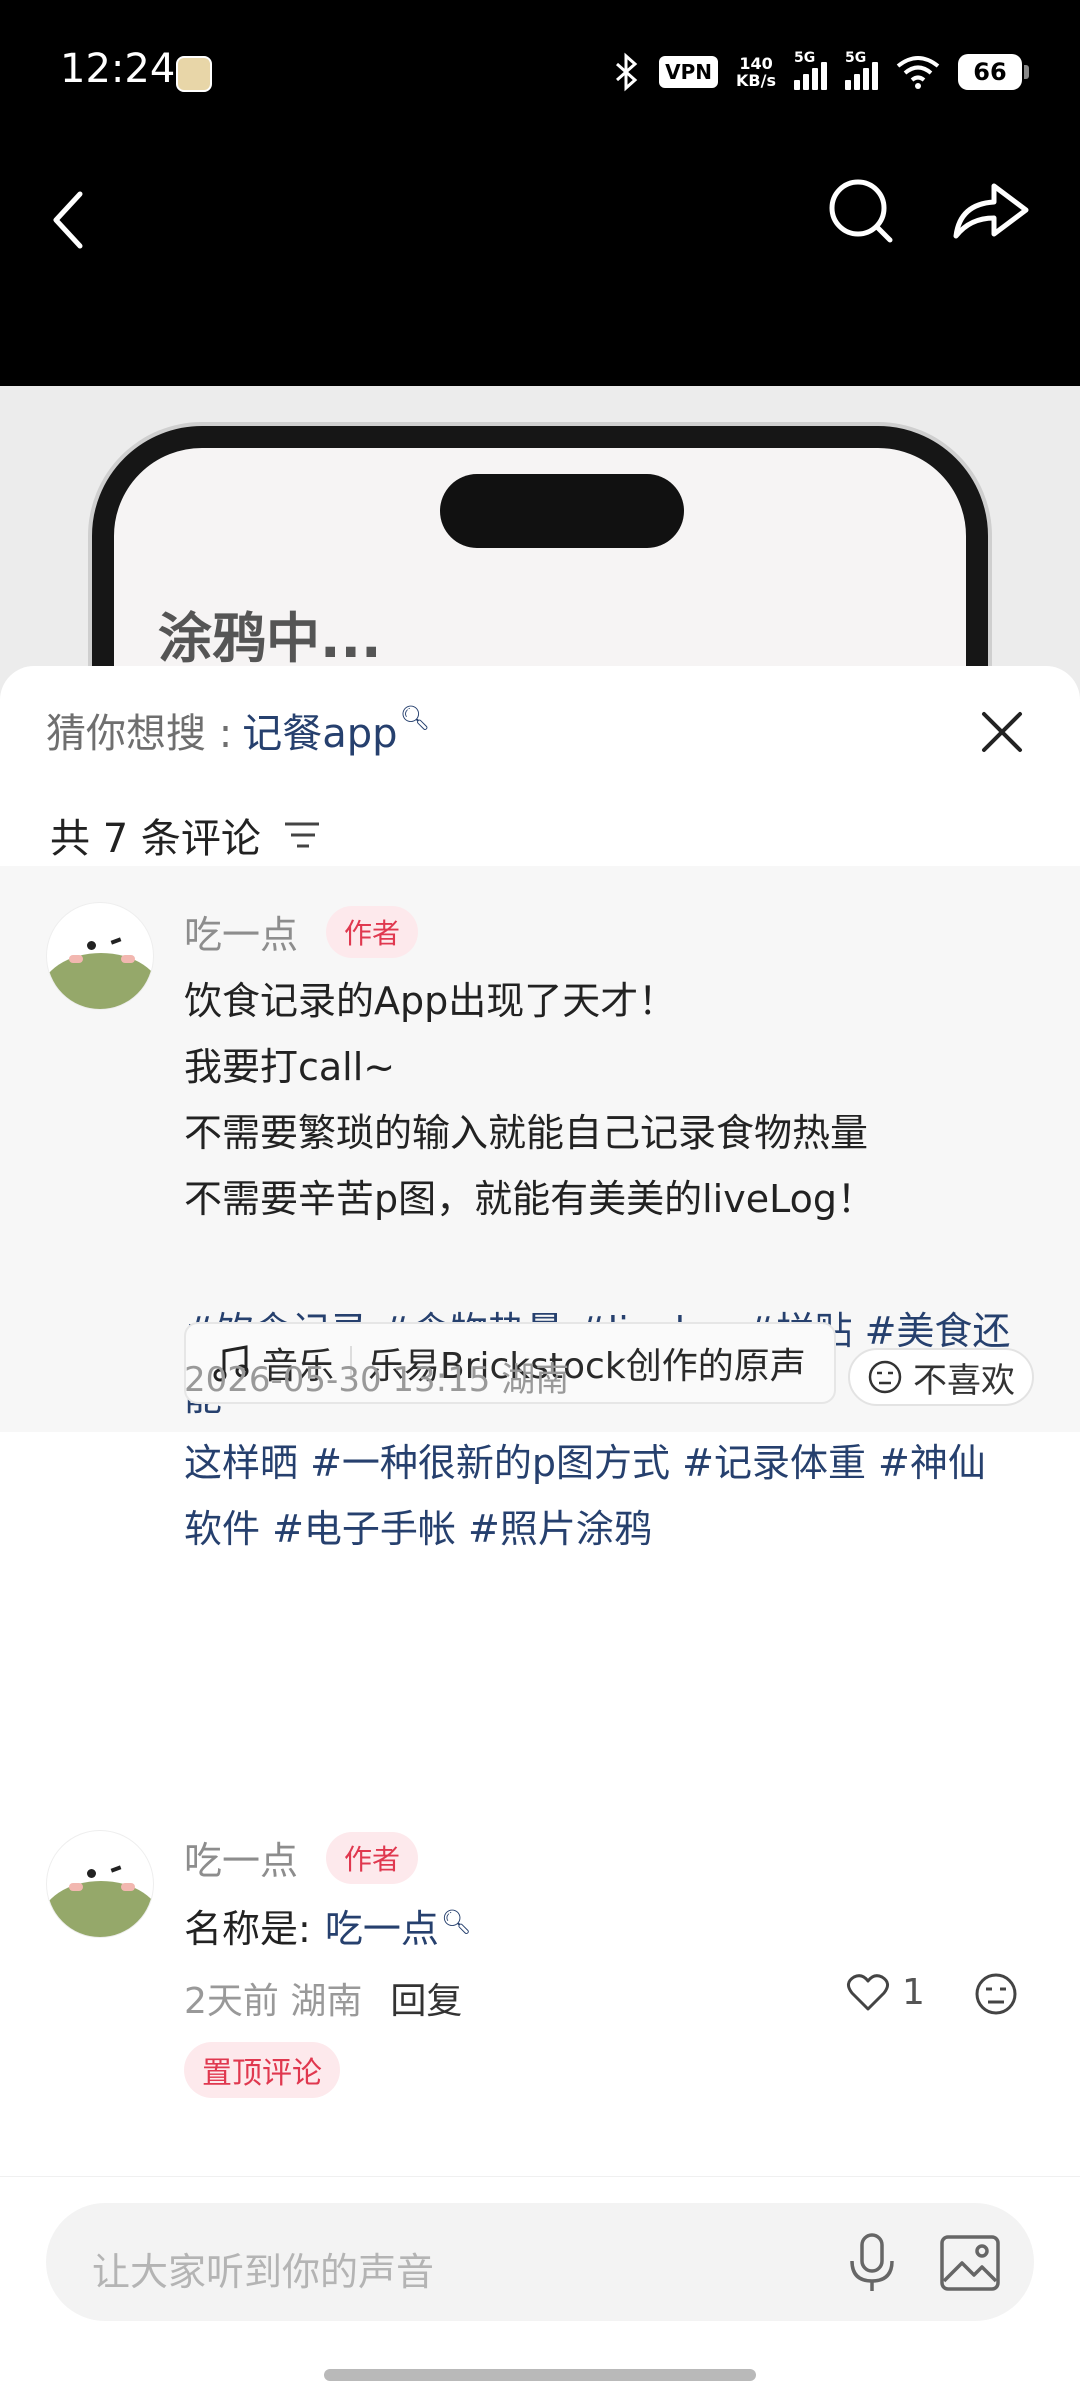 The height and width of the screenshot is (2400, 1080). I want to click on like-button: 1, so click(885, 1992).